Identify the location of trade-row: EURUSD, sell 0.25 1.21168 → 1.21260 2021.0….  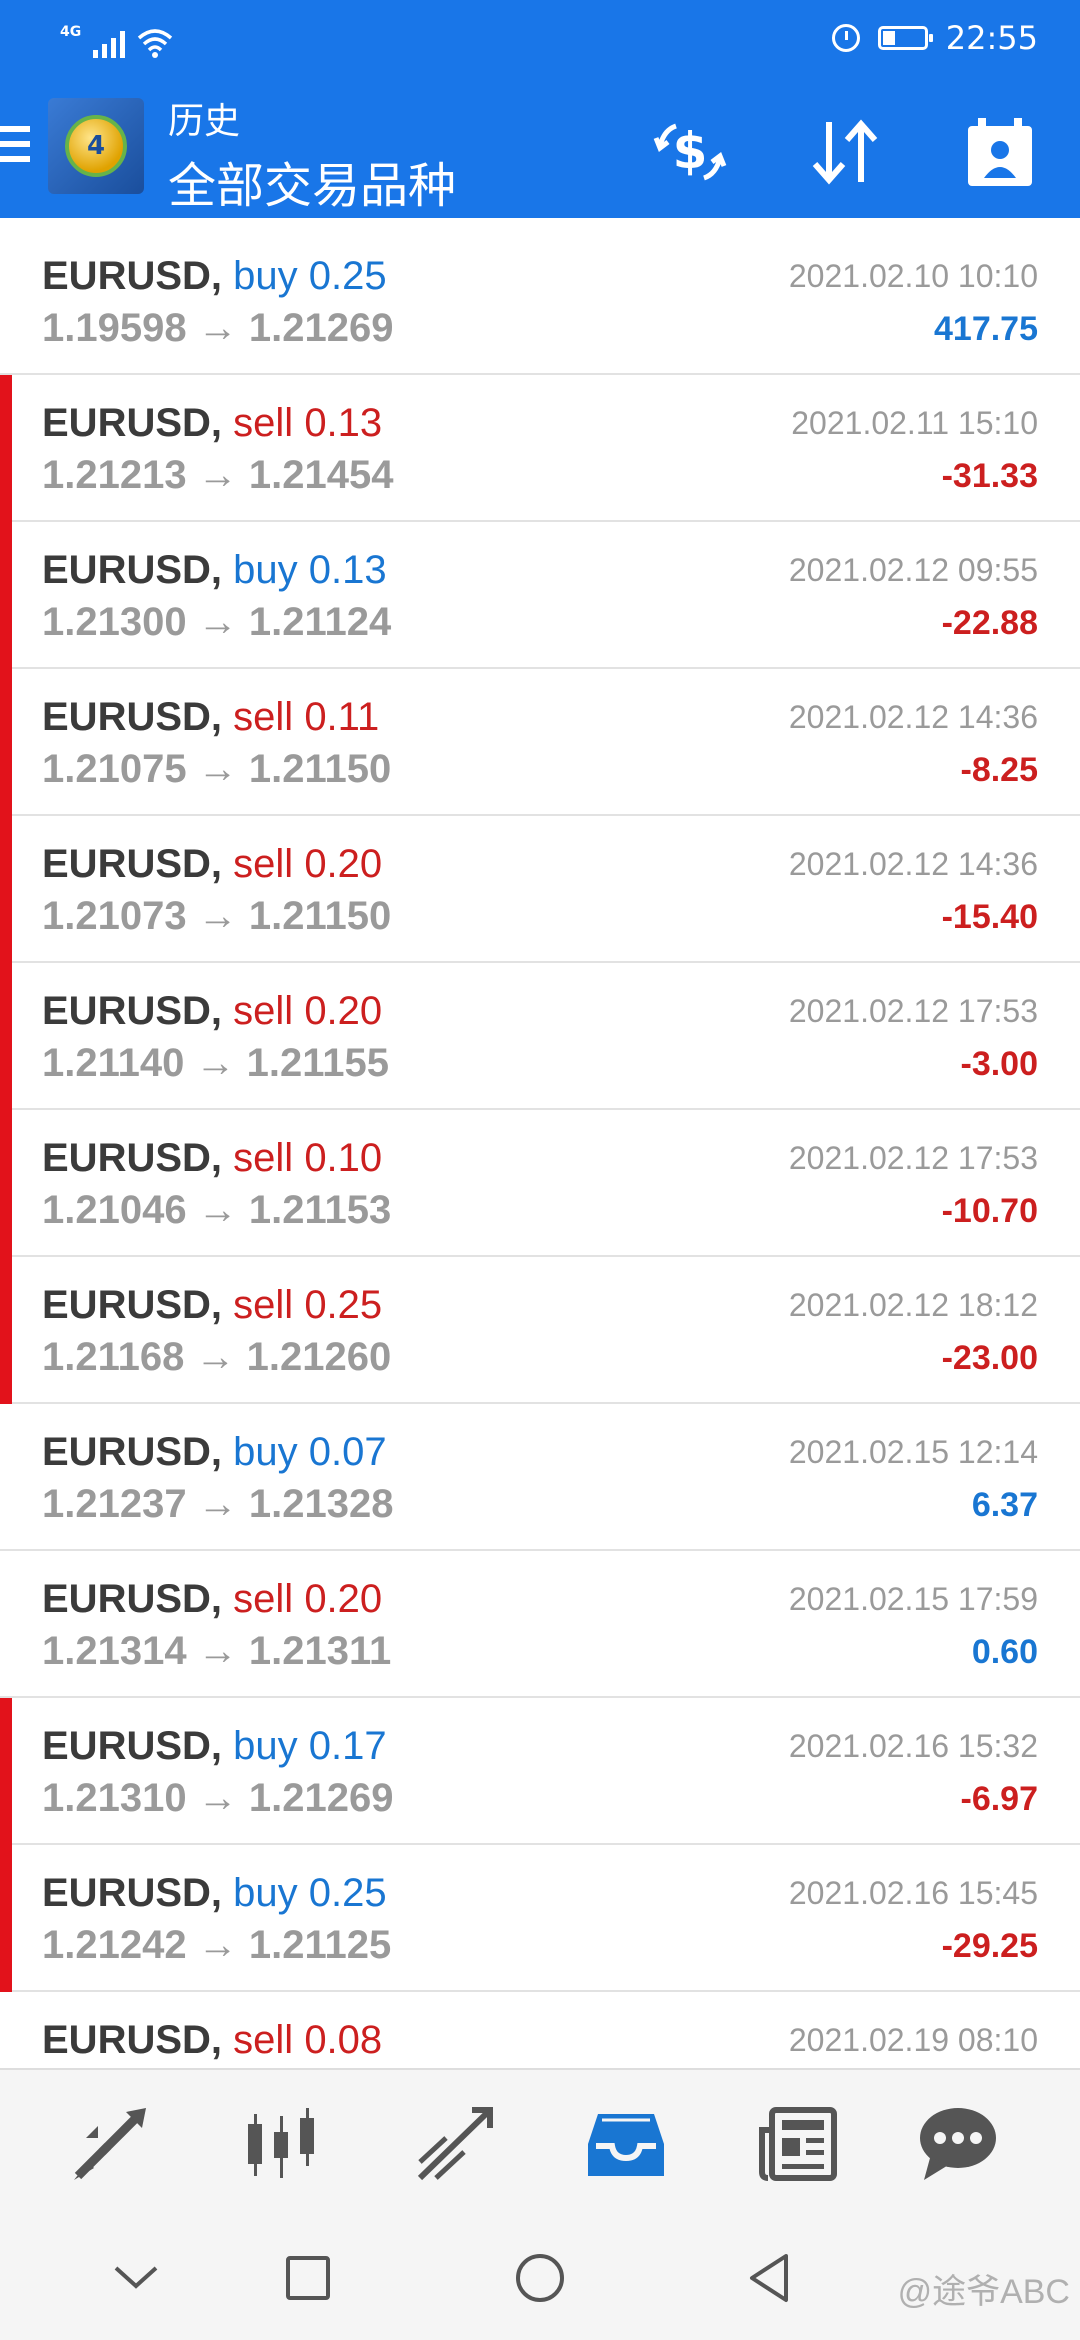
(540, 1330).